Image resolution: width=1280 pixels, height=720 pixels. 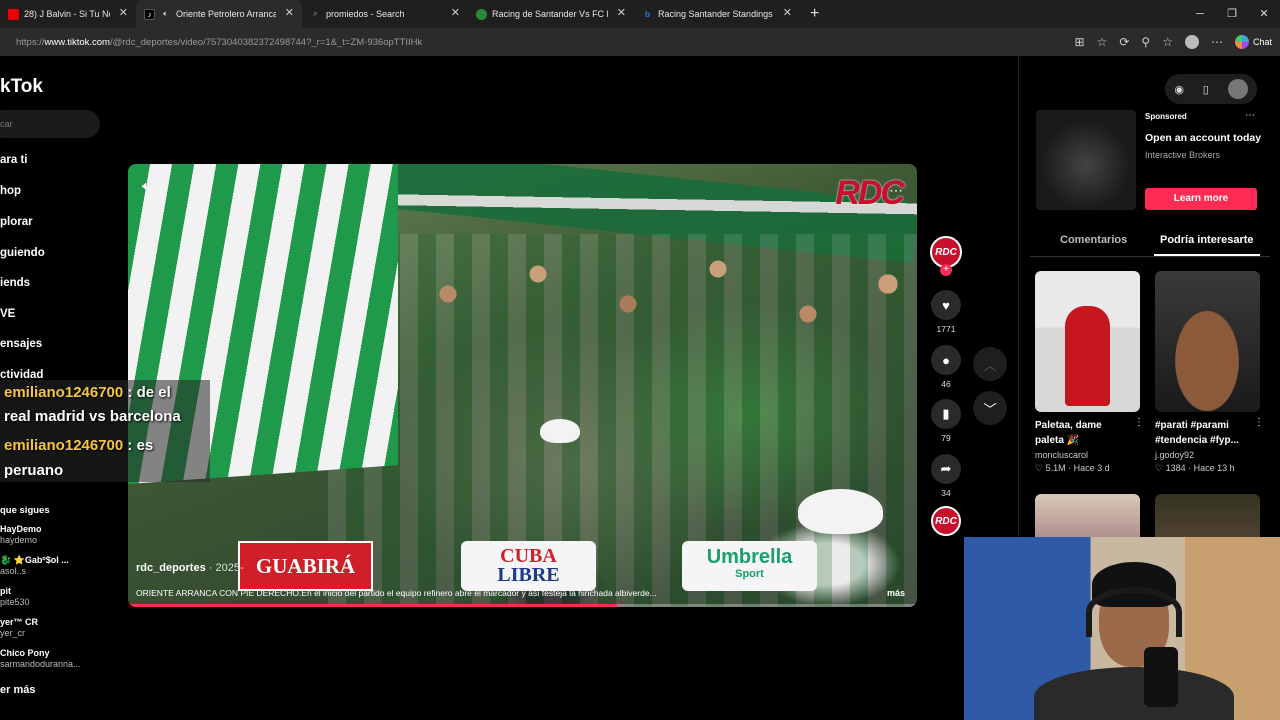 I want to click on ad-thumbnail, so click(x=1086, y=160).